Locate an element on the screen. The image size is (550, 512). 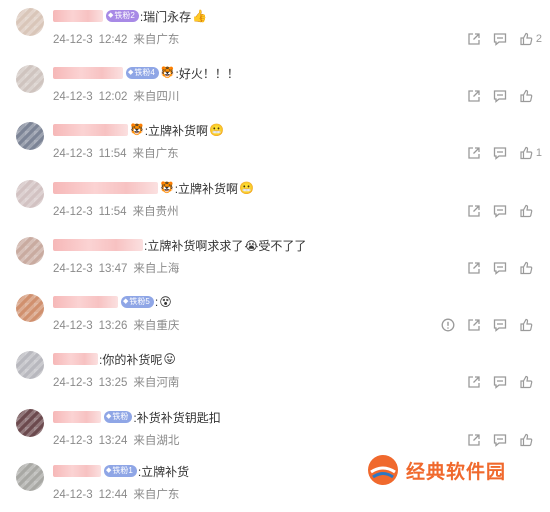
comment-item: 🐯:立牌补货啊 😬 24-12-3 11:54 来自贵州 is located at coordinates (275, 200).